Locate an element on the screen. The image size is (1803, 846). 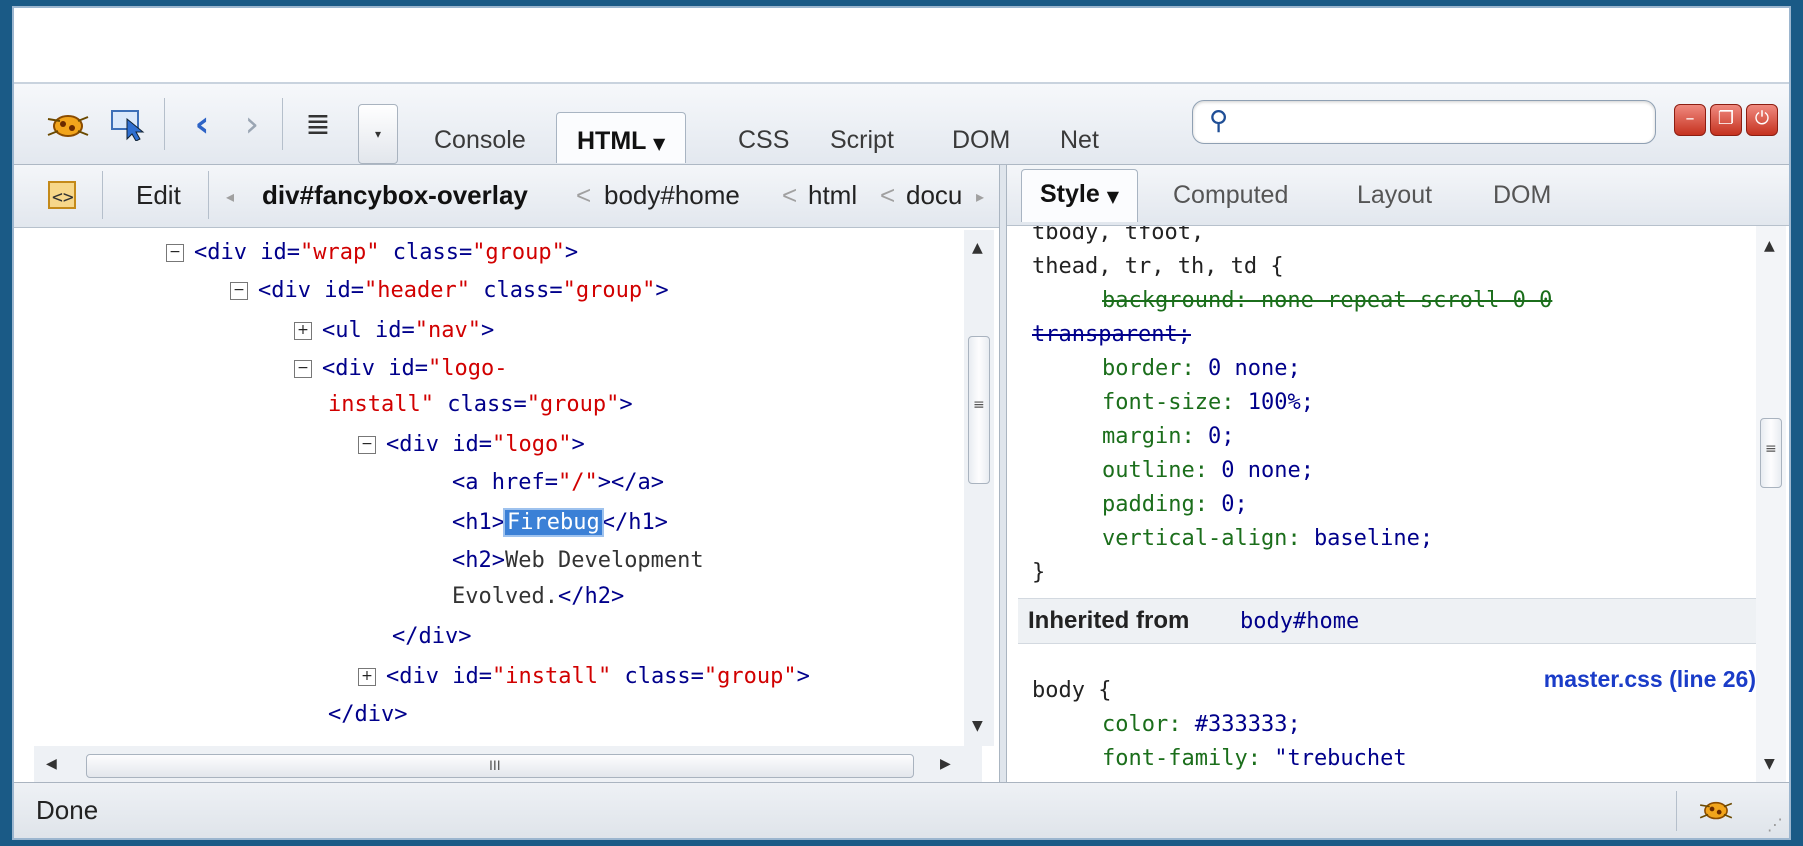
scroll-left-icon: ◀ is located at coordinates (51, 764).